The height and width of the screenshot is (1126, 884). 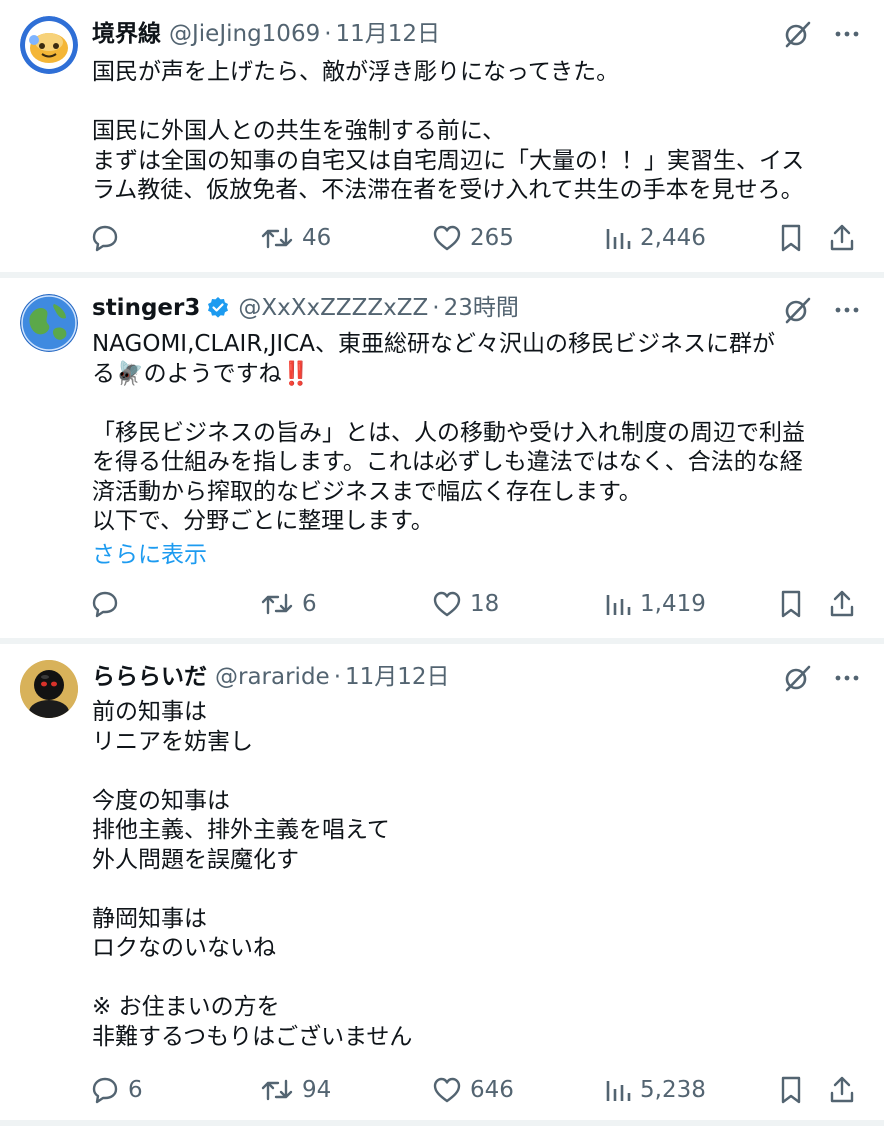 What do you see at coordinates (317, 1090) in the screenshot?
I see `retweet-count: 94` at bounding box center [317, 1090].